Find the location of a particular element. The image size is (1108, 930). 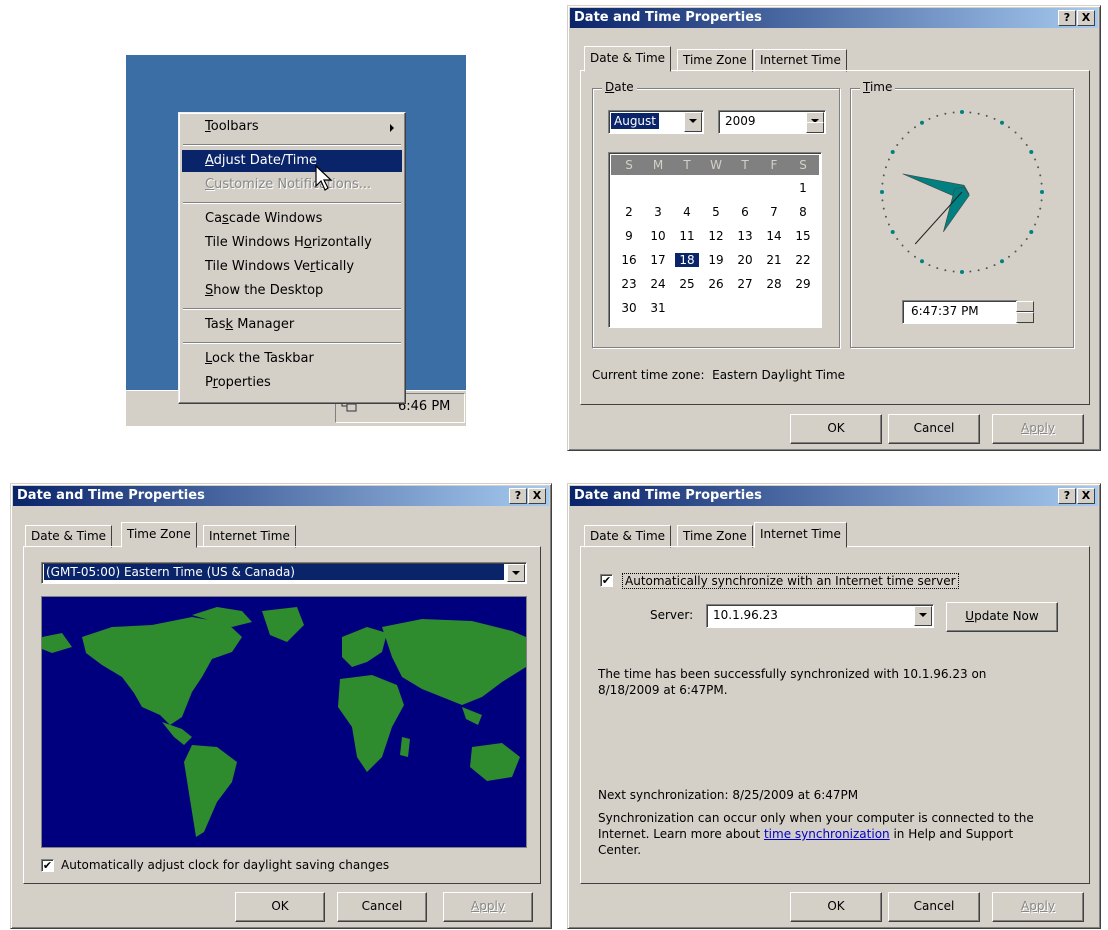

calendar-day: 4 is located at coordinates (687, 212).